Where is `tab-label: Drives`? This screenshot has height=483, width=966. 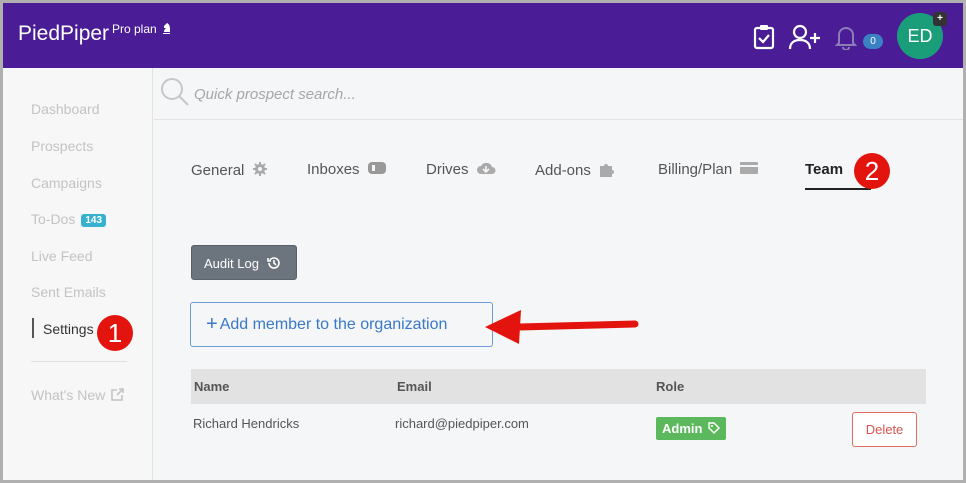
tab-label: Drives is located at coordinates (447, 169).